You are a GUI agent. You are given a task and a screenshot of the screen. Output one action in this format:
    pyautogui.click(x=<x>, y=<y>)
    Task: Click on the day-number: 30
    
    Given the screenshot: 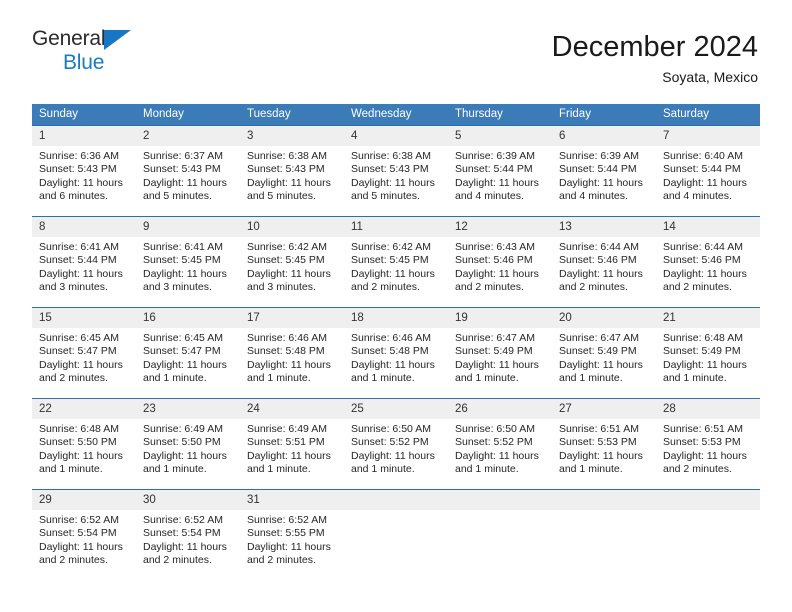 What is the action you would take?
    pyautogui.click(x=188, y=500)
    